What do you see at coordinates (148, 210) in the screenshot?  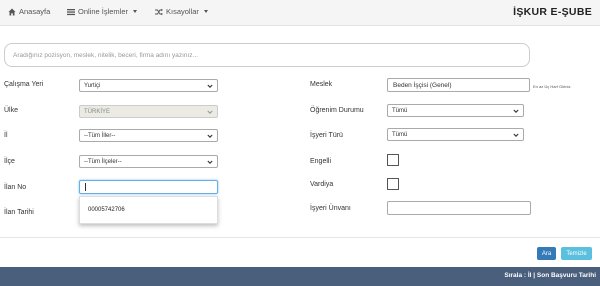 I see `ilan-no-autocomplete: 00005742706` at bounding box center [148, 210].